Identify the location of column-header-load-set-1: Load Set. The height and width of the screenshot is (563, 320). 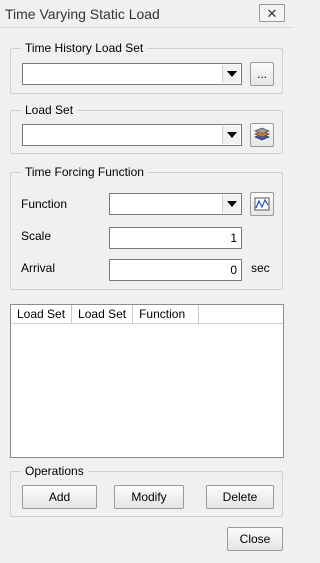
(42, 314).